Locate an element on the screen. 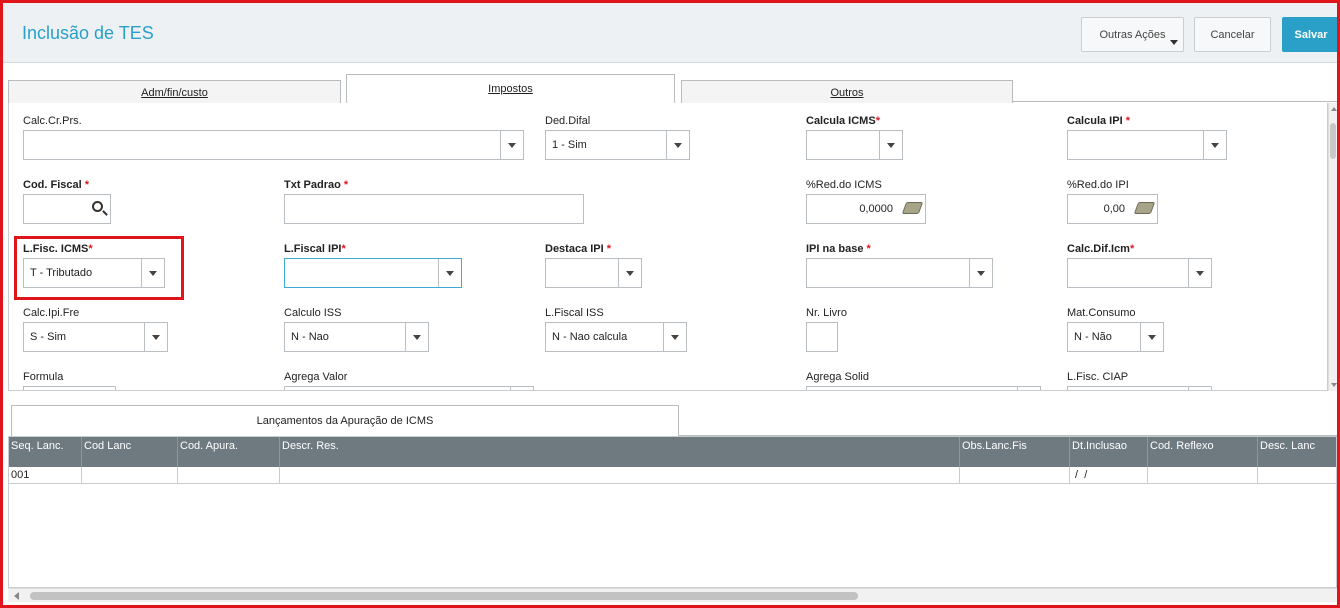 The height and width of the screenshot is (608, 1340). scroll-up-icon is located at coordinates (1334, 109).